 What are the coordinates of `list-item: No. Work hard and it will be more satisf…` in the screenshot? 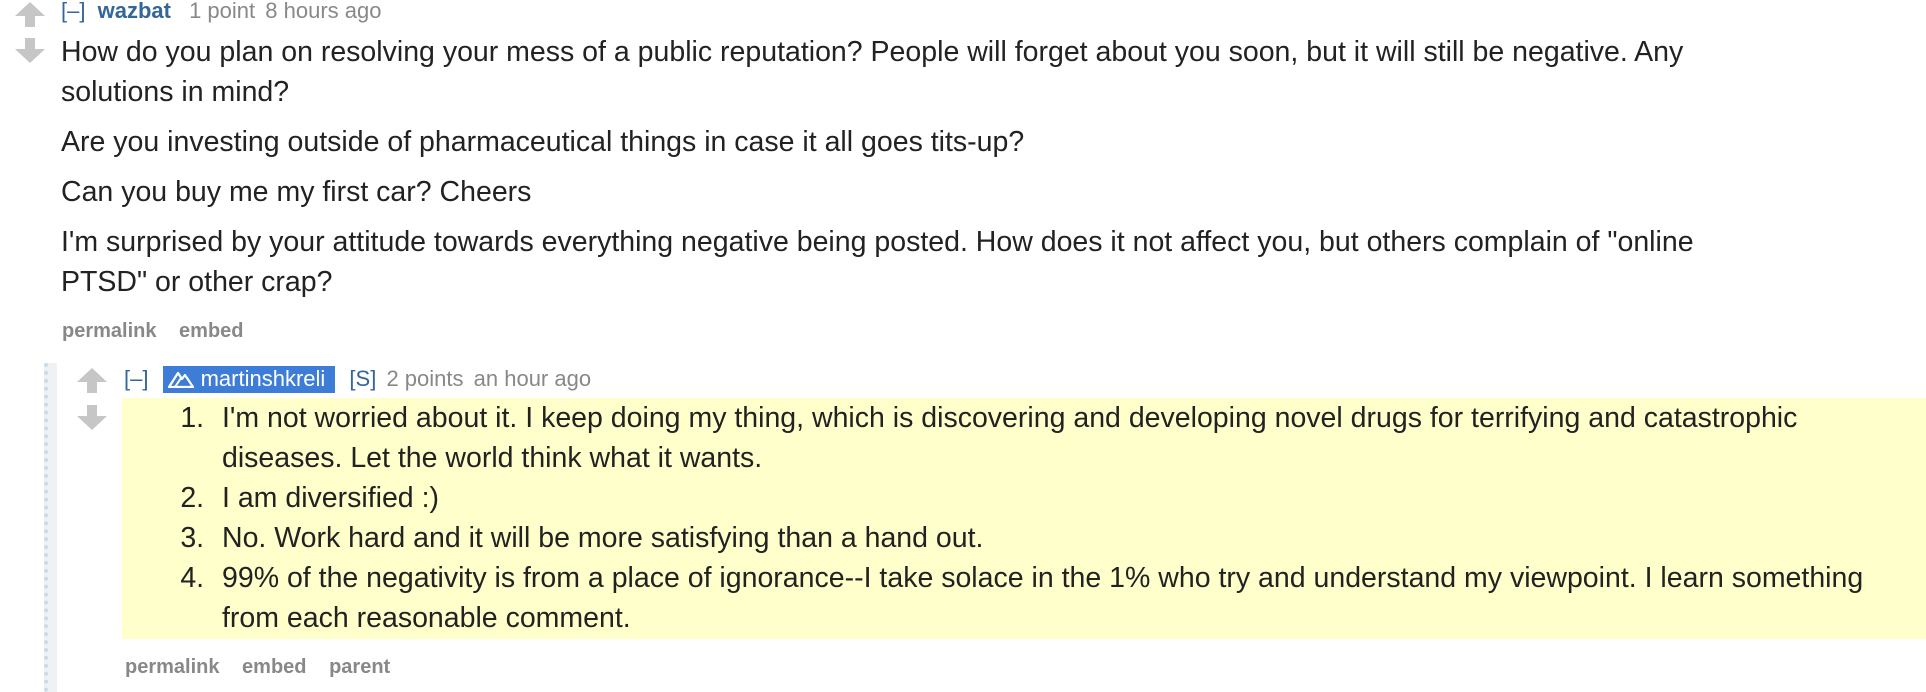 It's located at (1052, 538).